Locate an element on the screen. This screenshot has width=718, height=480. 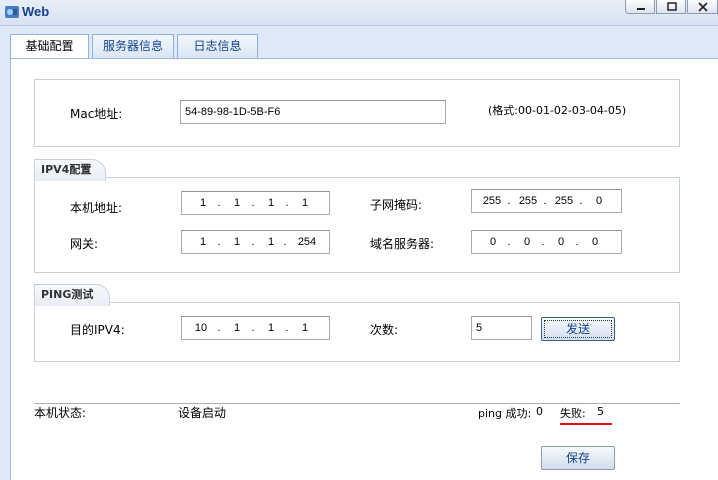
ping-legend: PING测试 is located at coordinates (72, 295).